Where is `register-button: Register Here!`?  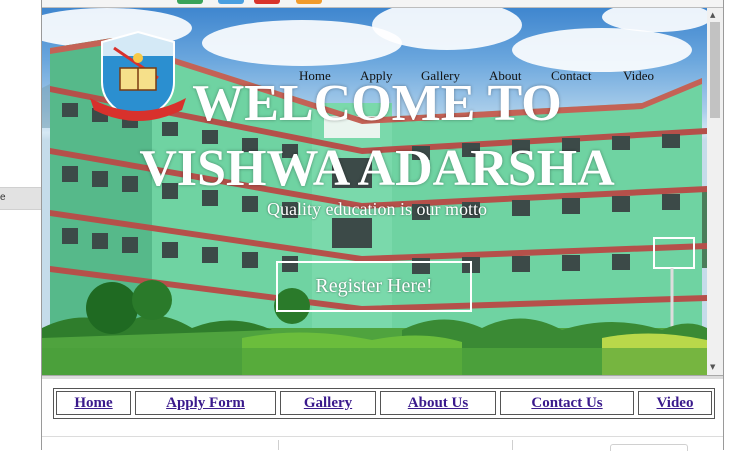 register-button: Register Here! is located at coordinates (374, 286).